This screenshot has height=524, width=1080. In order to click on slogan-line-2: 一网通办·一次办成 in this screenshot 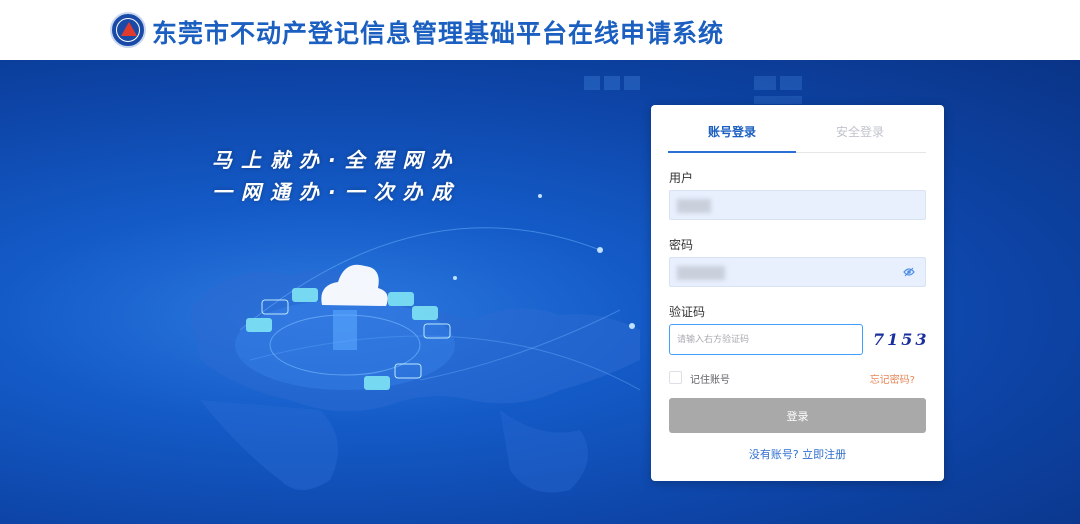, I will do `click(336, 192)`.